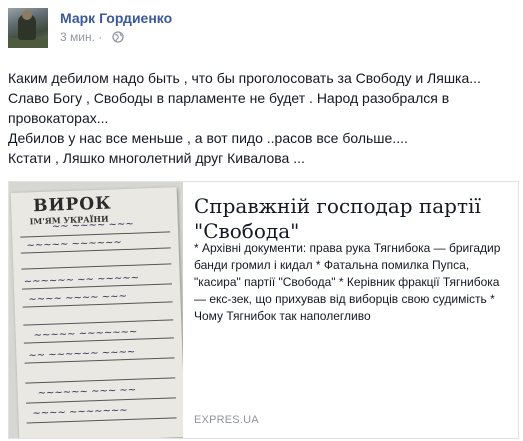 This screenshot has height=441, width=523. Describe the element at coordinates (351, 219) in the screenshot. I see `link-title: Справжній господар партії "Свобода"` at that location.